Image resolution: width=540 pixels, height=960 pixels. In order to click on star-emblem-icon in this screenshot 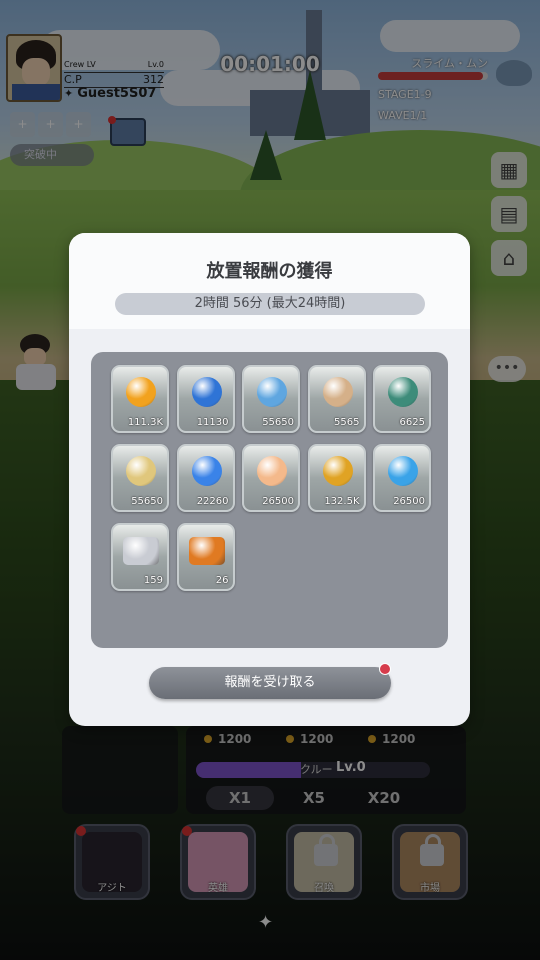, I will do `click(337, 392)`.